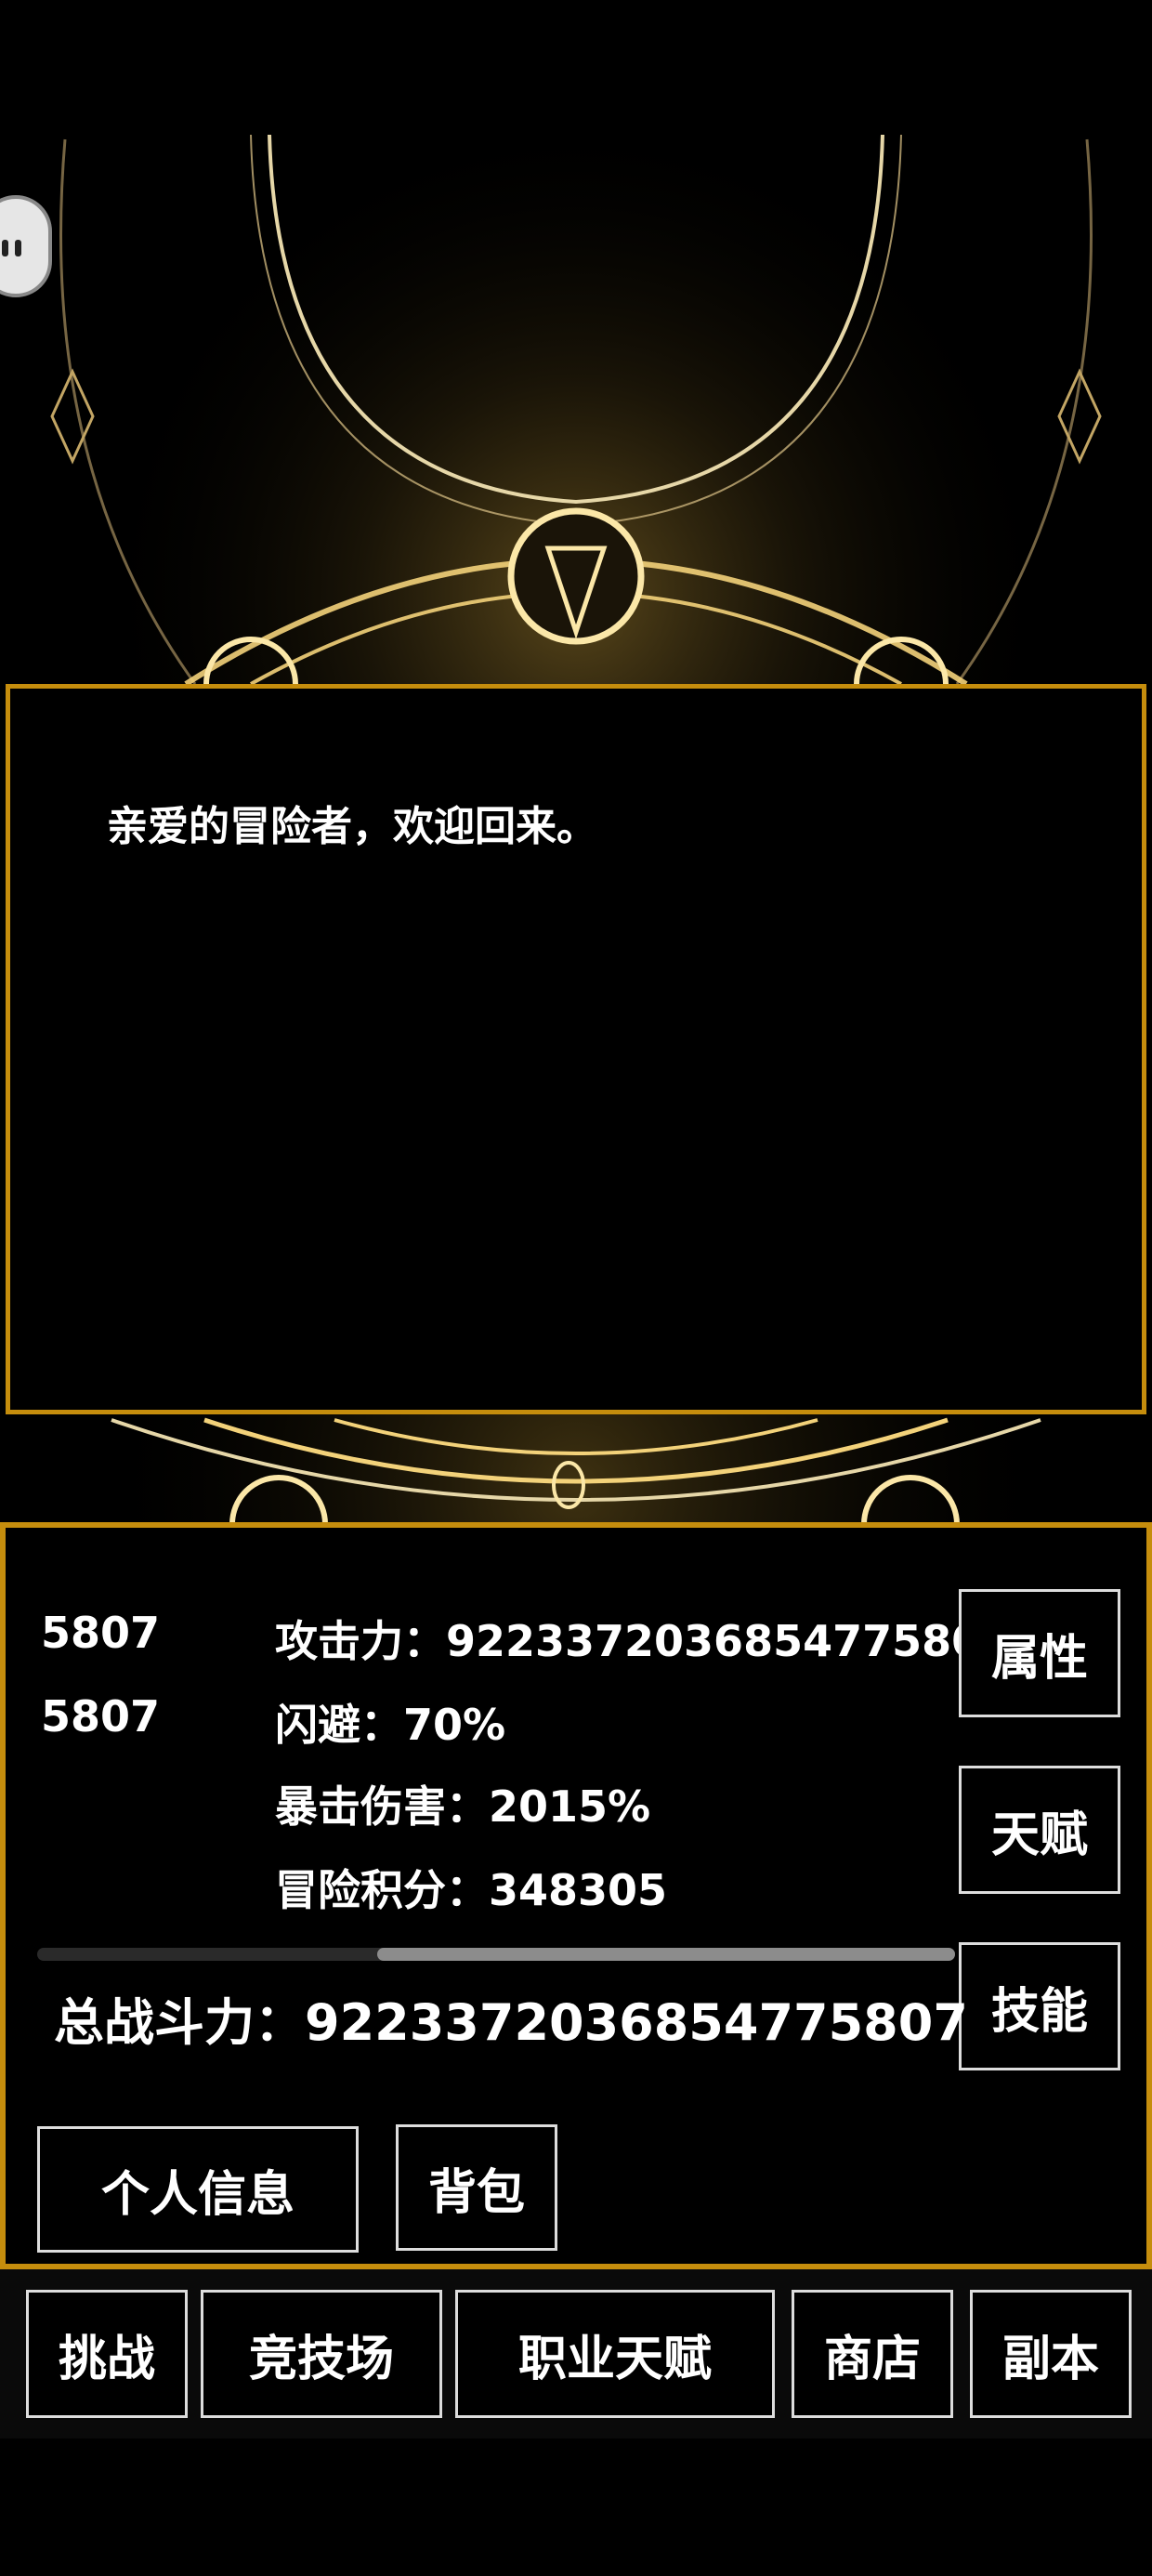  Describe the element at coordinates (666, 1954) in the screenshot. I see `stats-scrollbar-thumb` at that location.